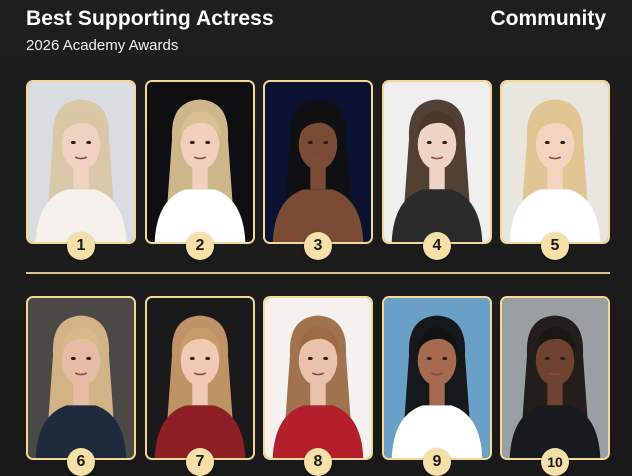 This screenshot has height=476, width=632. I want to click on page-subtitle: 2026 Academy Awards, so click(102, 45).